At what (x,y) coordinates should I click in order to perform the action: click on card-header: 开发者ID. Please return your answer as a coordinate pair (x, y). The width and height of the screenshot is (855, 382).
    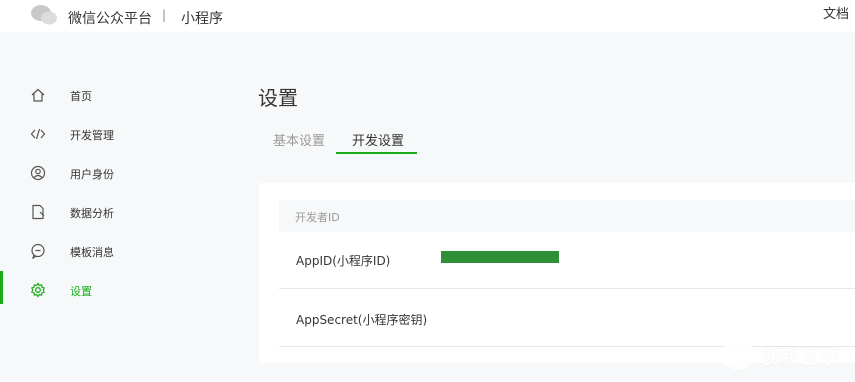
    Looking at the image, I should click on (567, 216).